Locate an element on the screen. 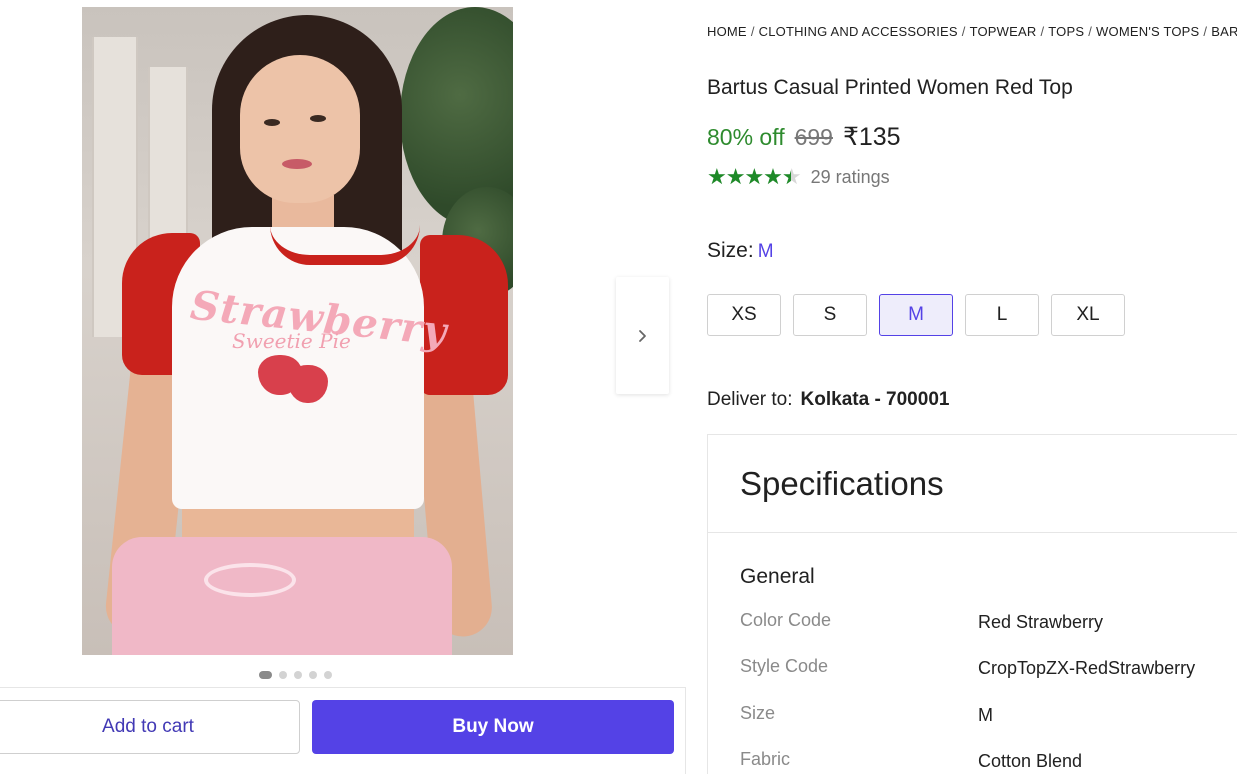  spec-value: Red Strawberry is located at coordinates (1041, 622).